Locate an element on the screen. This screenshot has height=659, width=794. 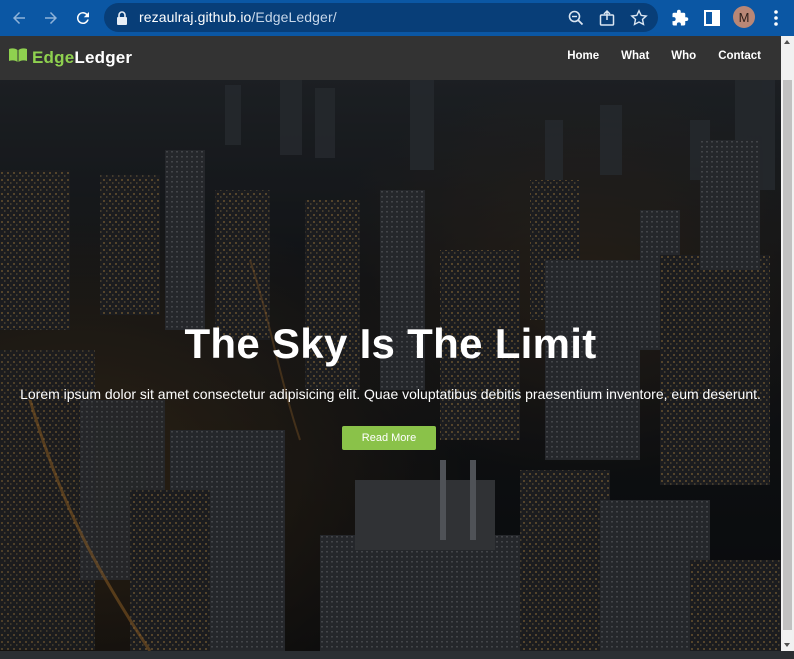
address-bar: rezaulraj.github.io/EdgeLedger/ is located at coordinates (381, 17).